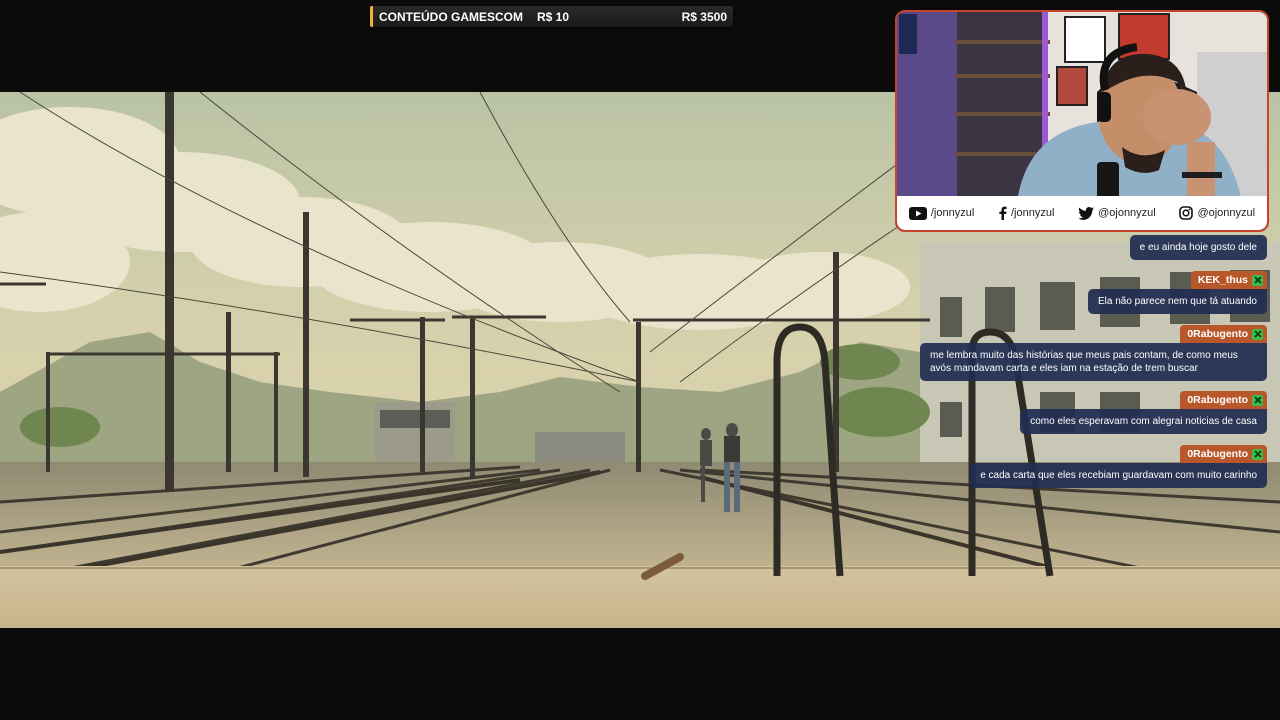  I want to click on donation-goal-bar: CONTEÚDO GAMESCOM R$ 10 R$ 3500, so click(551, 16).